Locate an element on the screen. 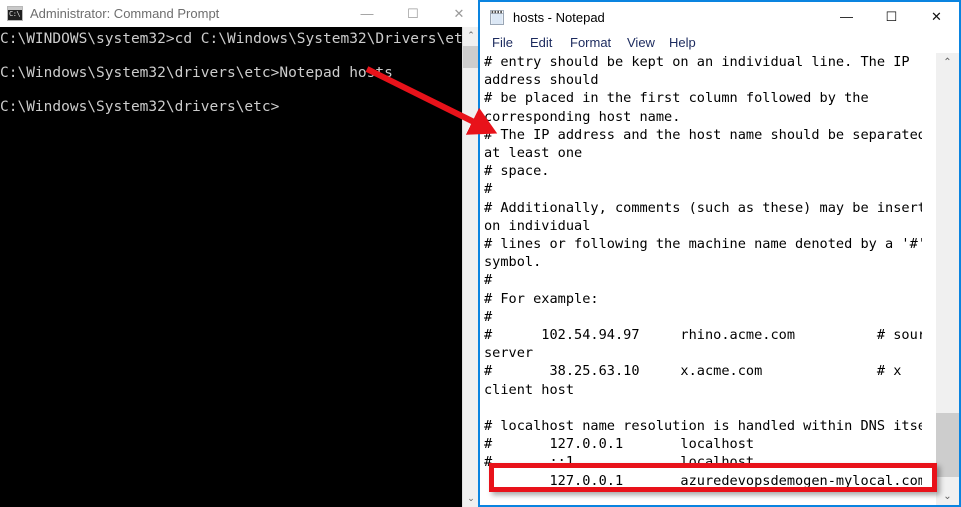  cmd-scroll-down-arrow-icon: ⌄ is located at coordinates (471, 498).